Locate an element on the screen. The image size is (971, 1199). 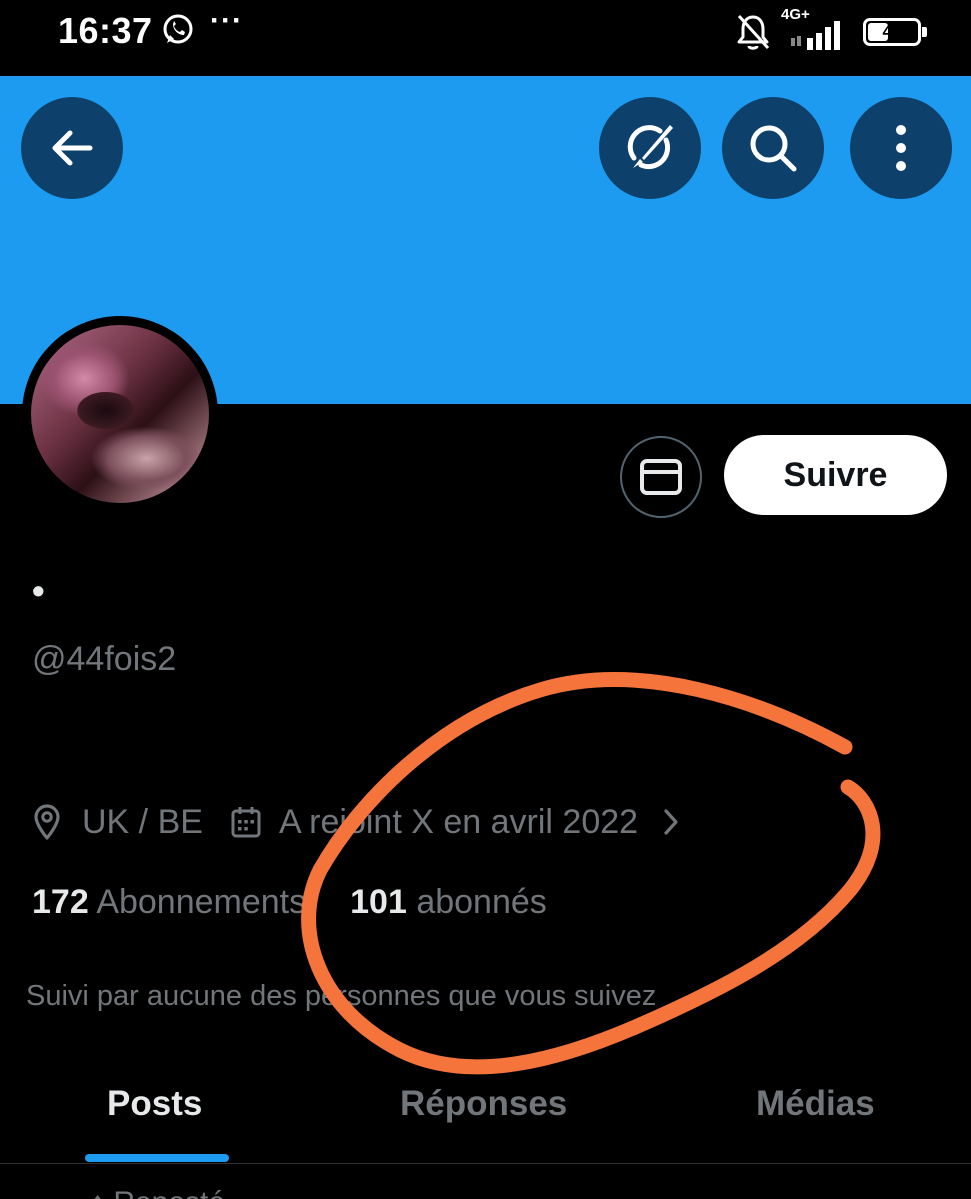
message-button is located at coordinates (661, 477).